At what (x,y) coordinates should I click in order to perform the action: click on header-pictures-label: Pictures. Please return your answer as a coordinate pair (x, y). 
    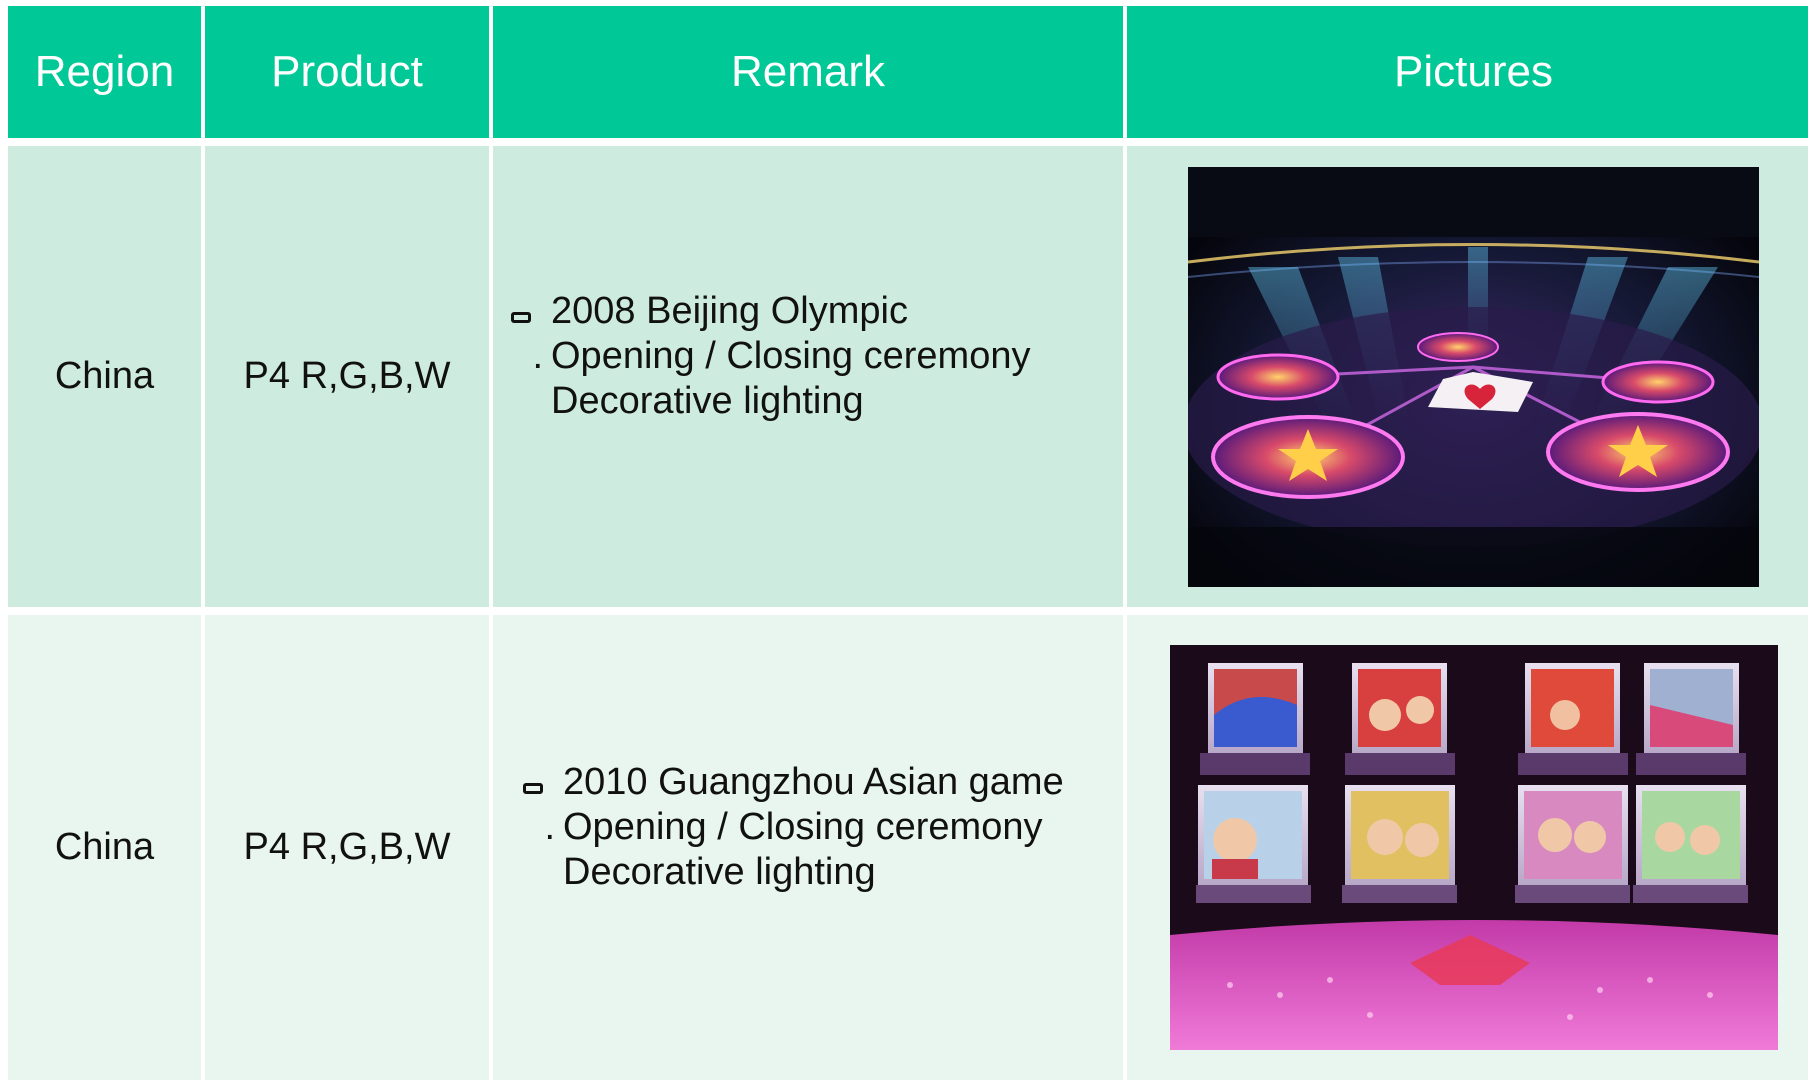
    Looking at the image, I should click on (1473, 71).